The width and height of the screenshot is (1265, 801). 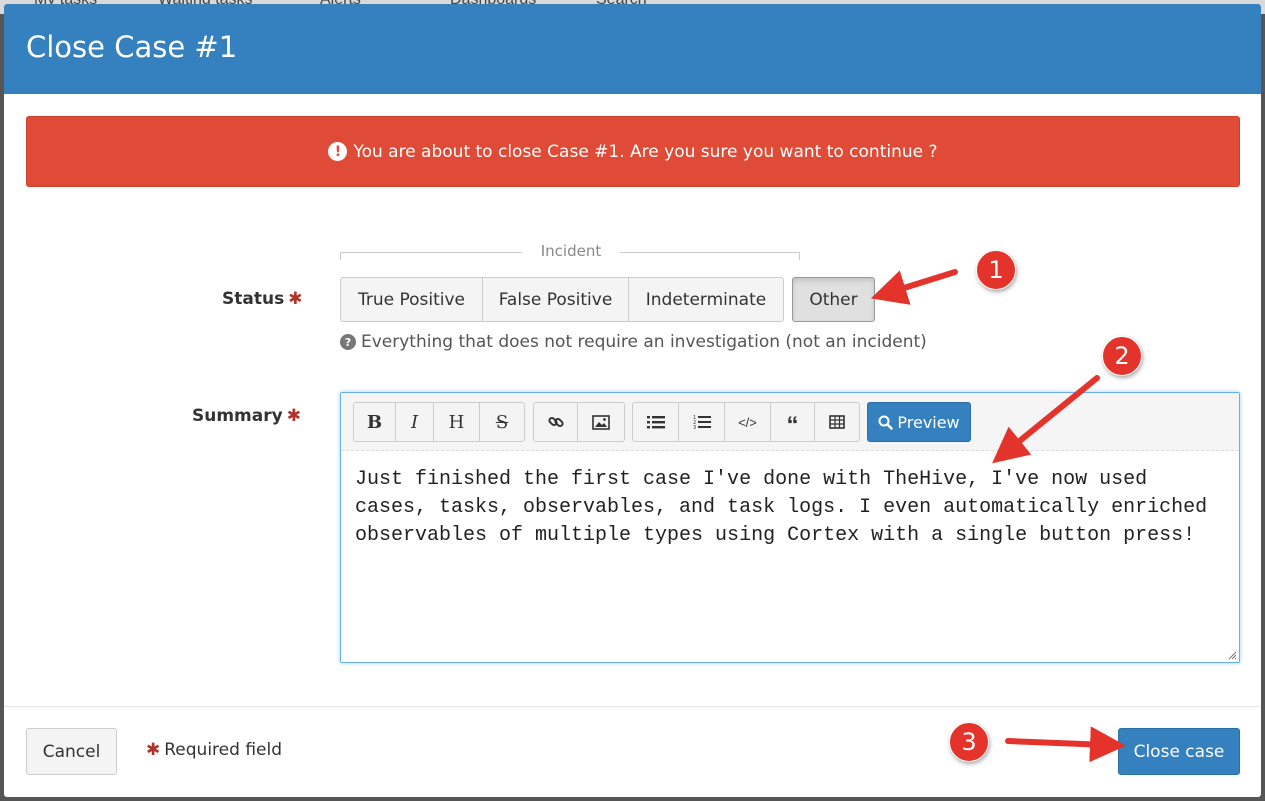 What do you see at coordinates (1122, 356) in the screenshot?
I see `annotation-badge-2: 2` at bounding box center [1122, 356].